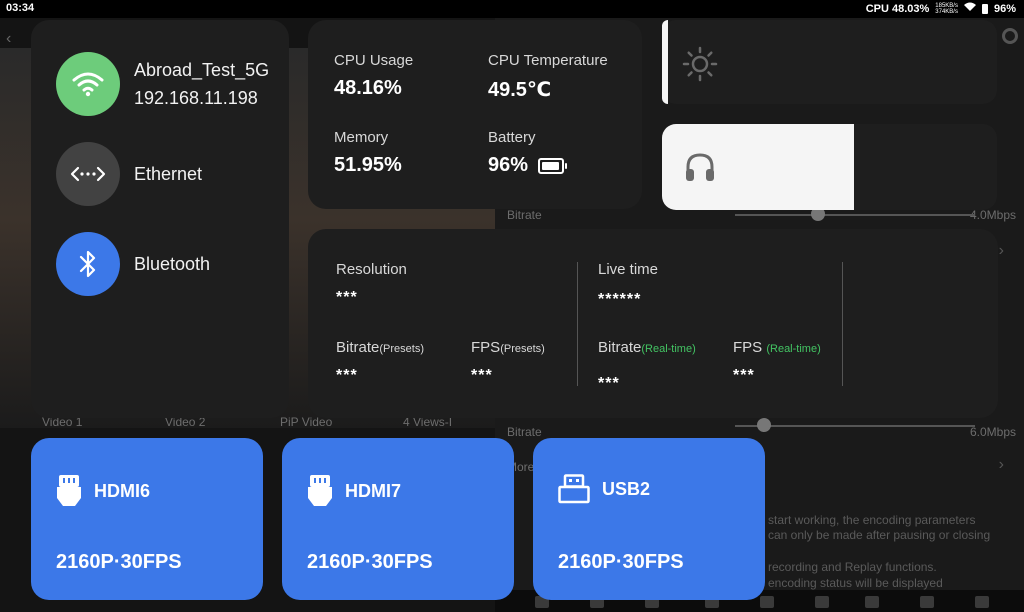  What do you see at coordinates (609, 383) in the screenshot?
I see `realtime-bitrate-value: ***` at bounding box center [609, 383].